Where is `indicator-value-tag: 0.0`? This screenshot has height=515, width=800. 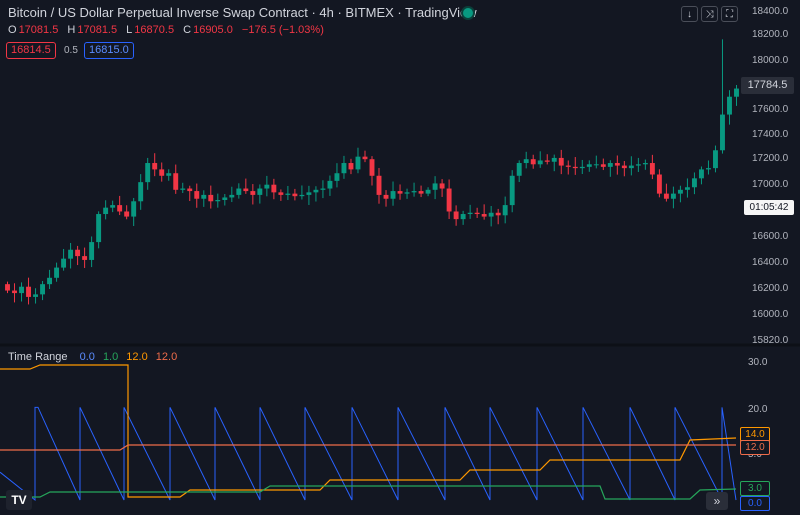 indicator-value-tag: 0.0 is located at coordinates (755, 503).